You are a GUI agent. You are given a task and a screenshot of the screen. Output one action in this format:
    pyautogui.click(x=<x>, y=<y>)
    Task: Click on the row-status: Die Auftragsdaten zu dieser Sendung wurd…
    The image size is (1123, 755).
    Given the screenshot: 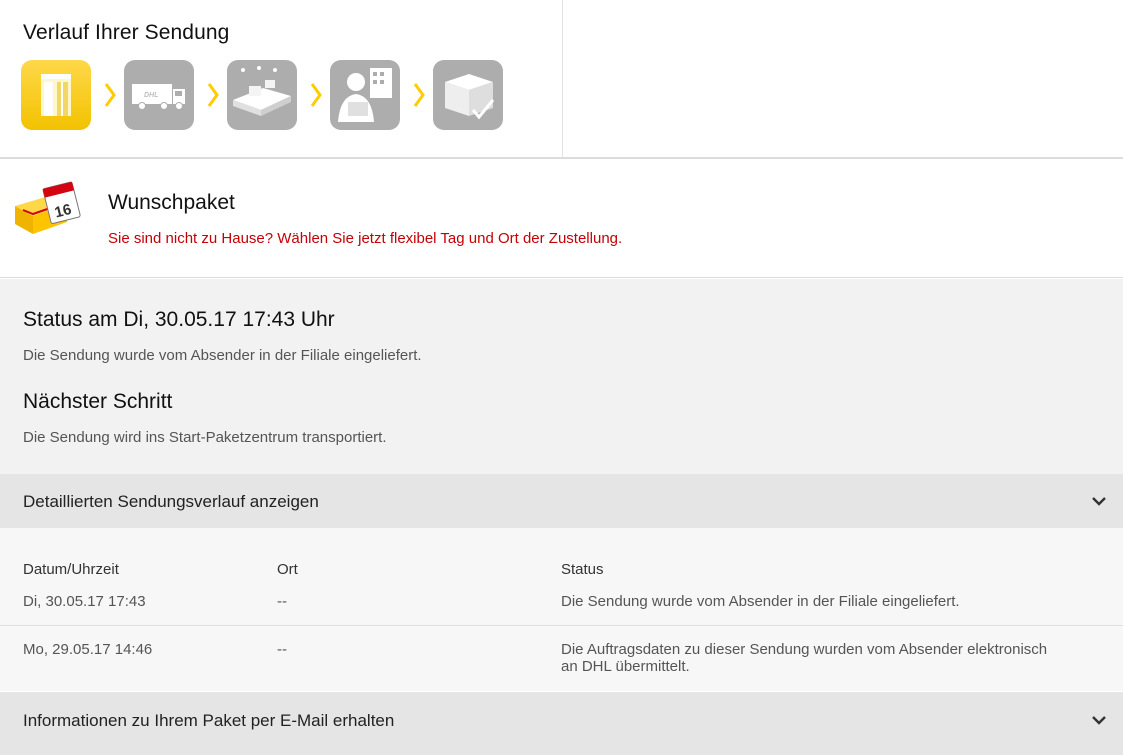 What is the action you would take?
    pyautogui.click(x=804, y=658)
    